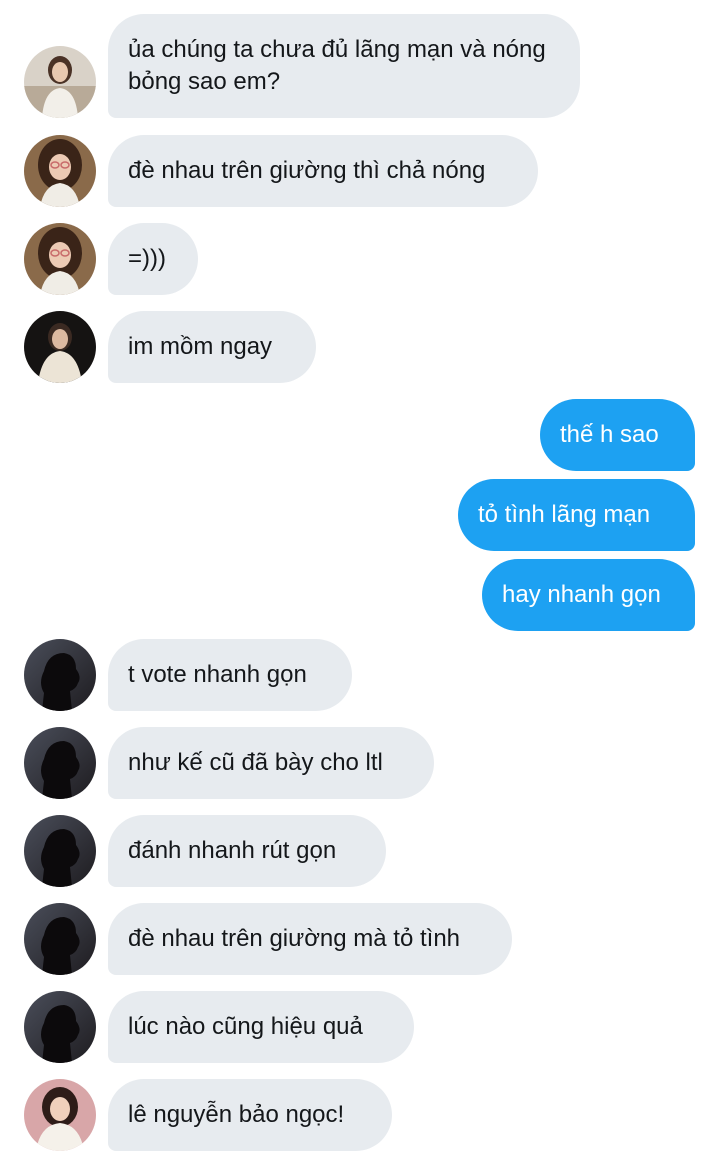 The image size is (719, 1161). What do you see at coordinates (359, 347) in the screenshot?
I see `message-row: im mồm ngay` at bounding box center [359, 347].